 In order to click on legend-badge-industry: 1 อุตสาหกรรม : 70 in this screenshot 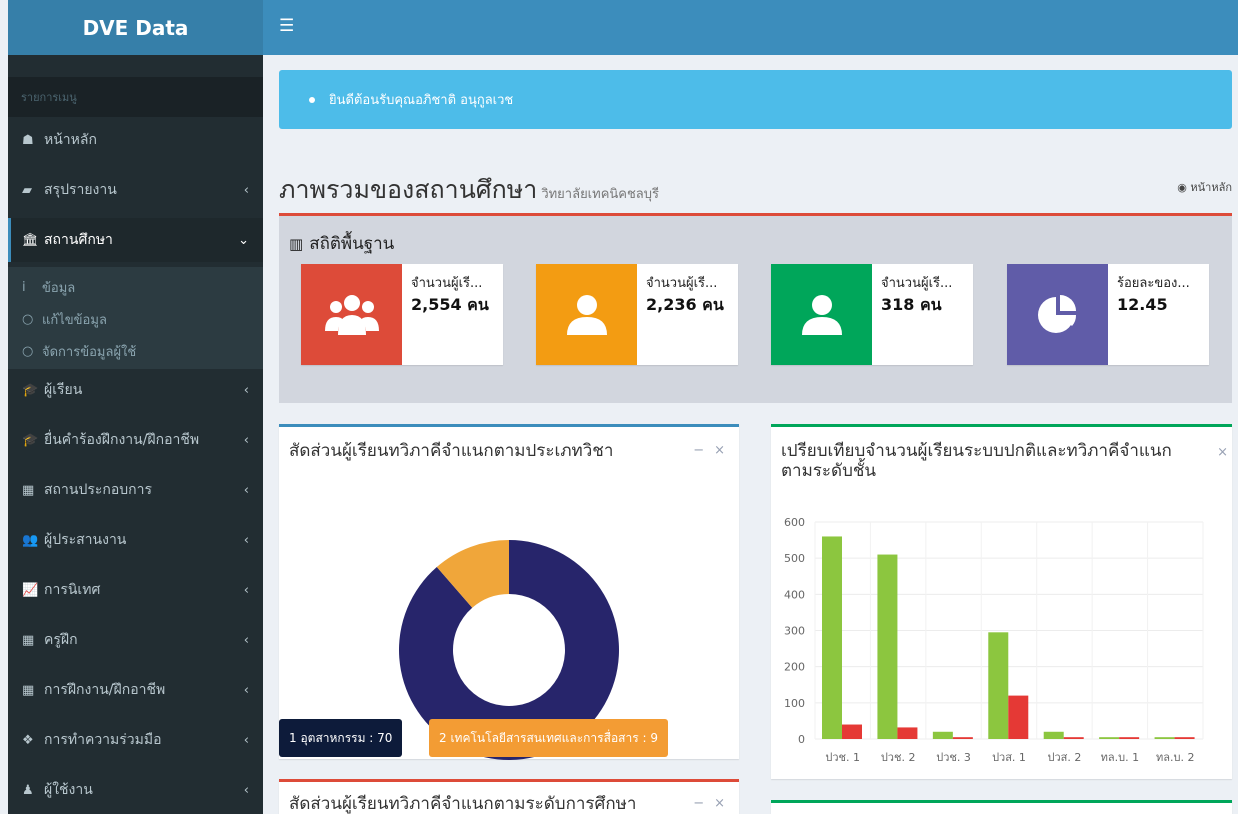, I will do `click(341, 738)`.